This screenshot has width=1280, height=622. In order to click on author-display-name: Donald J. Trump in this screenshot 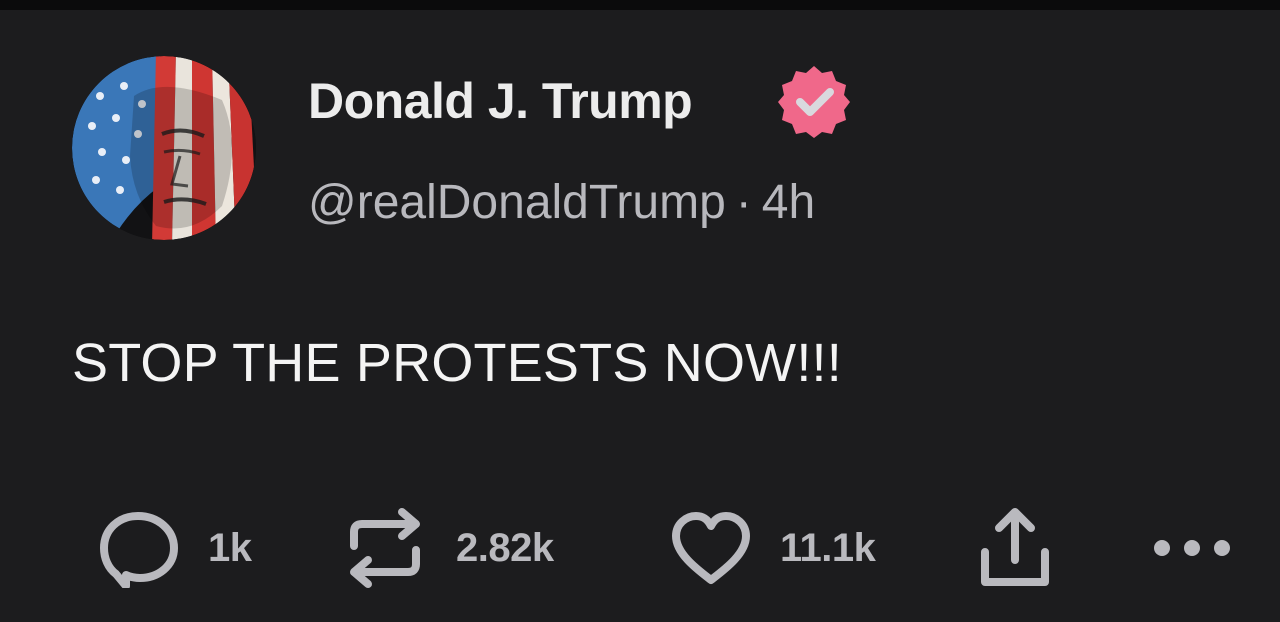, I will do `click(500, 101)`.